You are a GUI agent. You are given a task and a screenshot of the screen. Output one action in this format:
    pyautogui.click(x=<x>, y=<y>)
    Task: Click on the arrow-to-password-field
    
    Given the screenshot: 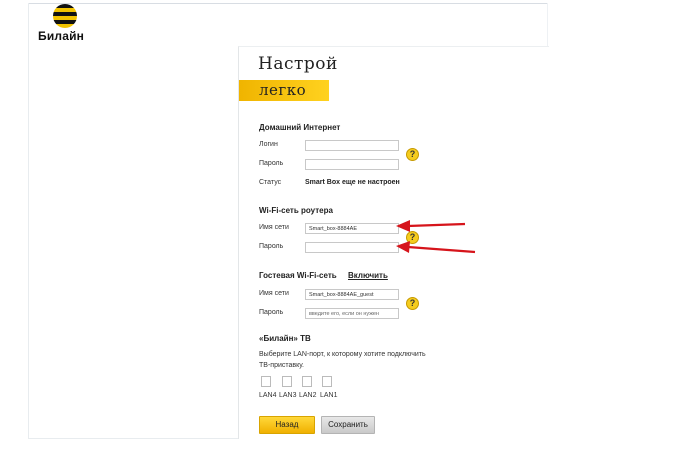 What is the action you would take?
    pyautogui.click(x=436, y=247)
    